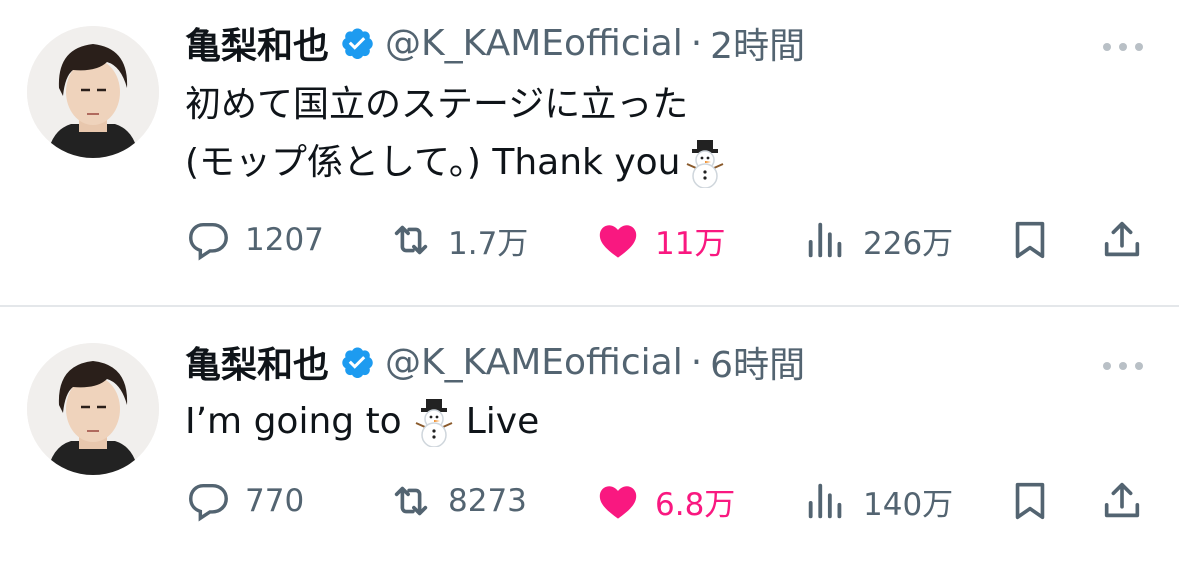 This screenshot has height=564, width=1179. I want to click on tweet-text-line: (モップ係として。) Thank you, so click(433, 162).